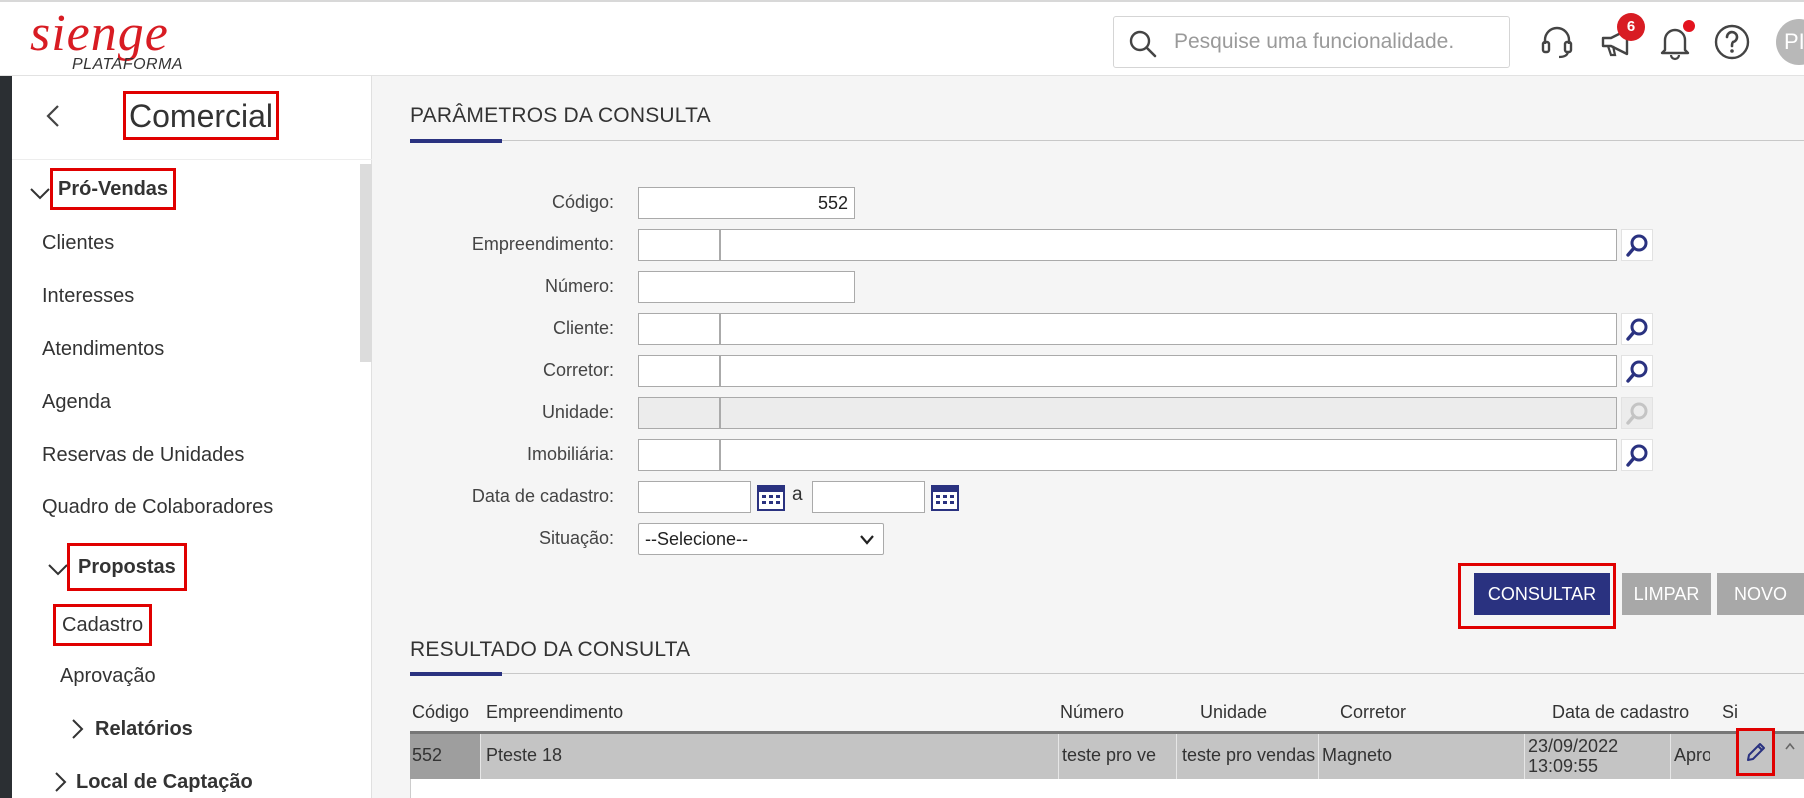 This screenshot has width=1804, height=798. I want to click on codigo-input, so click(746, 203).